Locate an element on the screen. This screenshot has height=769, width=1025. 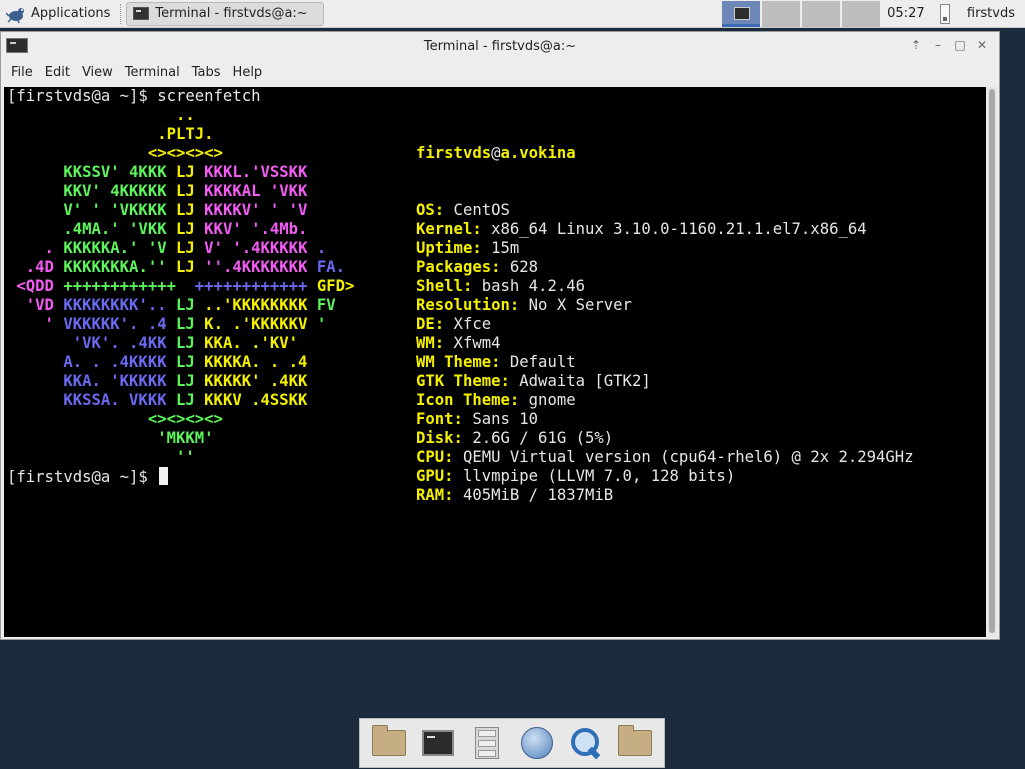
logo-line: <><><><> is located at coordinates (115, 153).